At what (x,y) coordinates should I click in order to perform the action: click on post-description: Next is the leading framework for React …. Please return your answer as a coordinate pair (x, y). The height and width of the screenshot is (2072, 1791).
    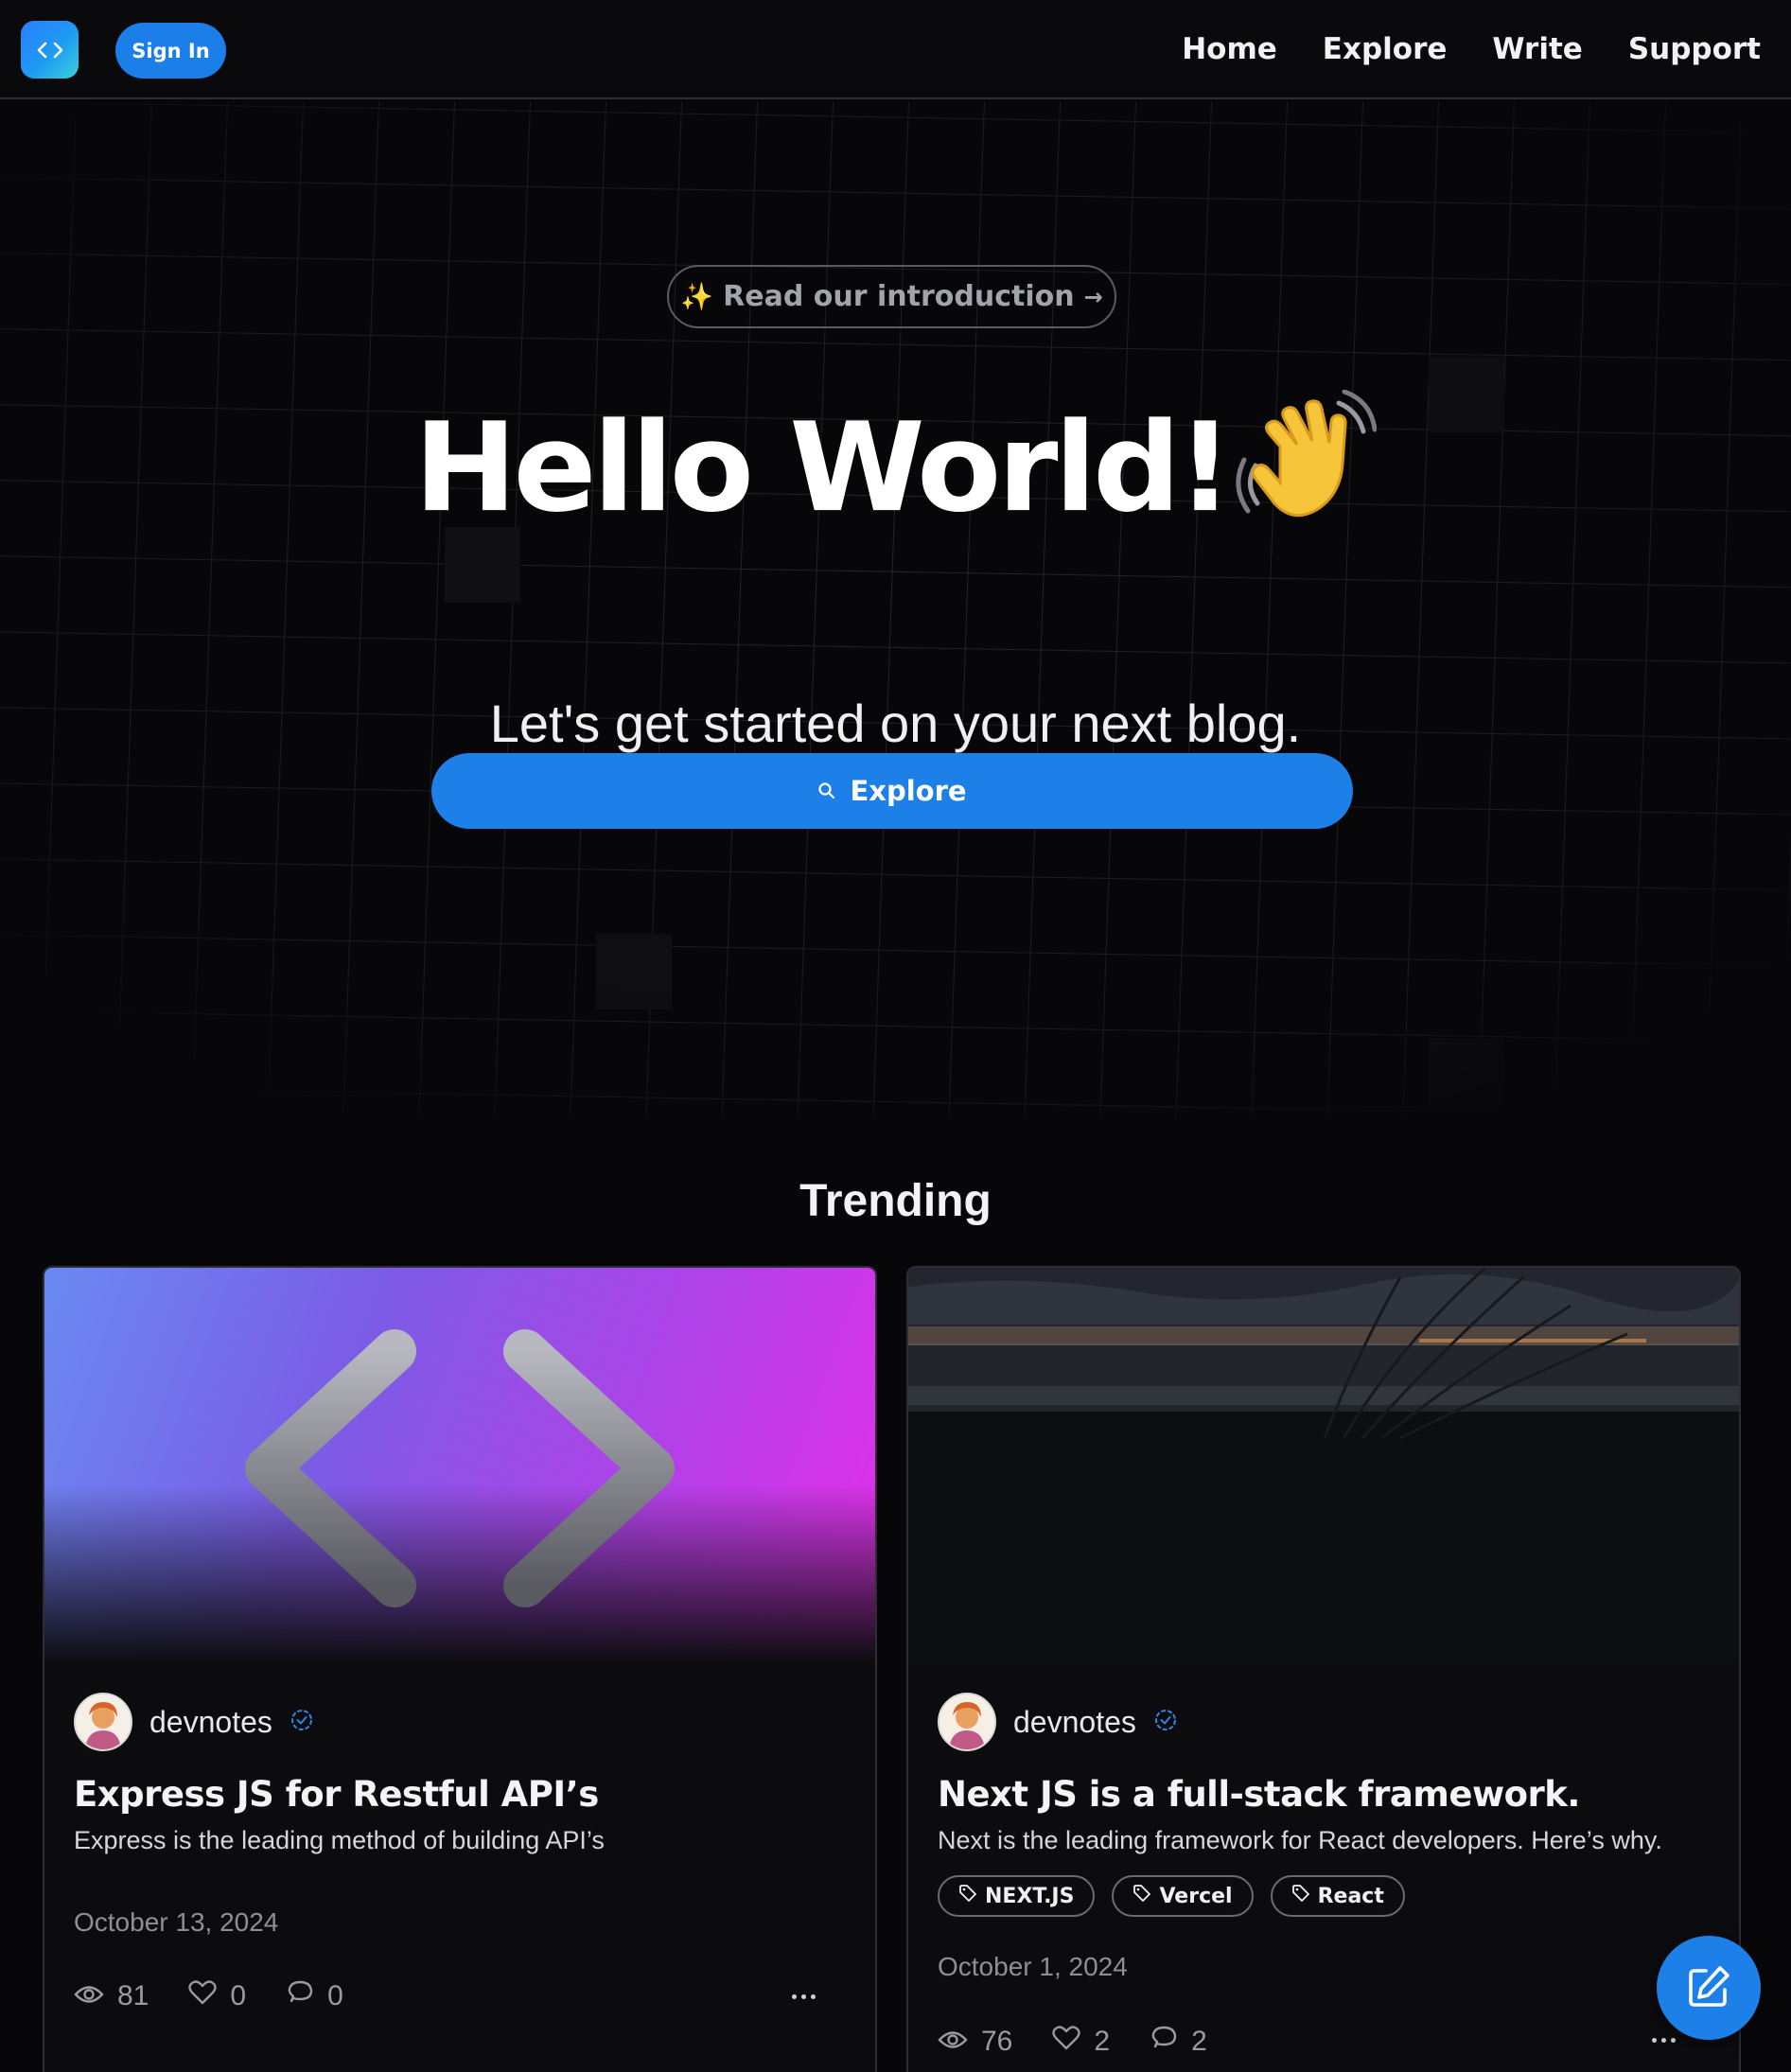
    Looking at the image, I should click on (1300, 1840).